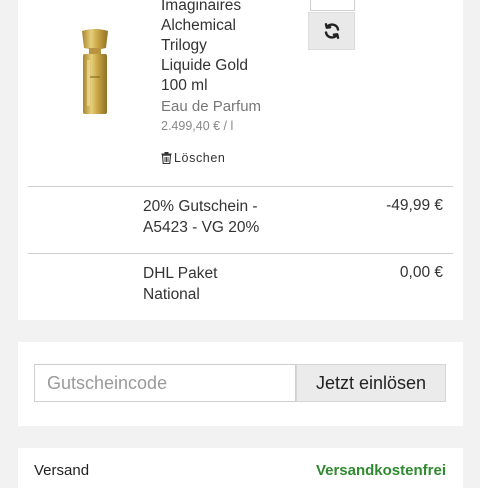  Describe the element at coordinates (414, 205) in the screenshot. I see `discount-amount: -49,99 €` at that location.